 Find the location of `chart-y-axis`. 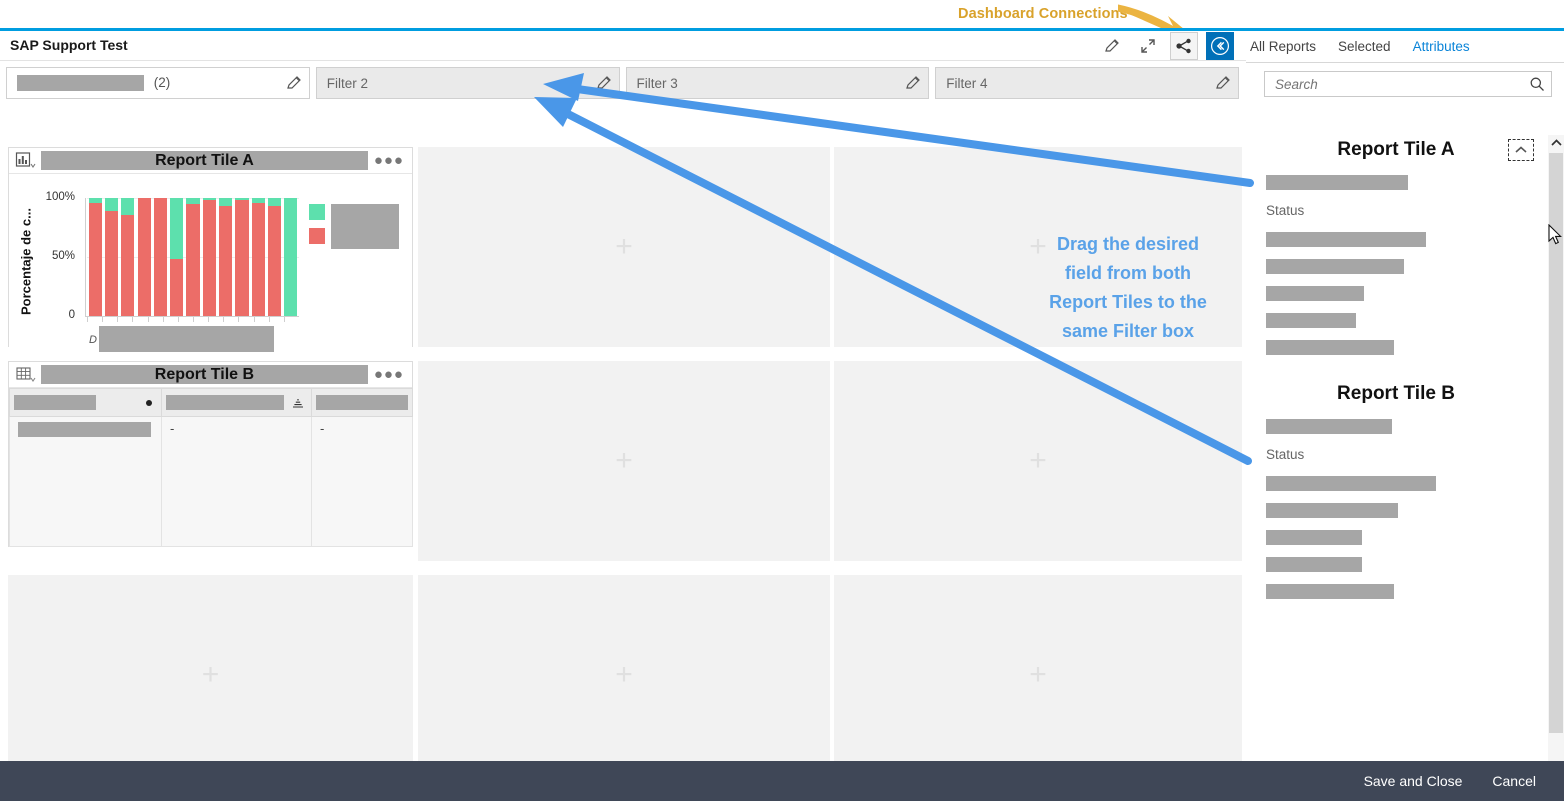

chart-y-axis is located at coordinates (85, 257).